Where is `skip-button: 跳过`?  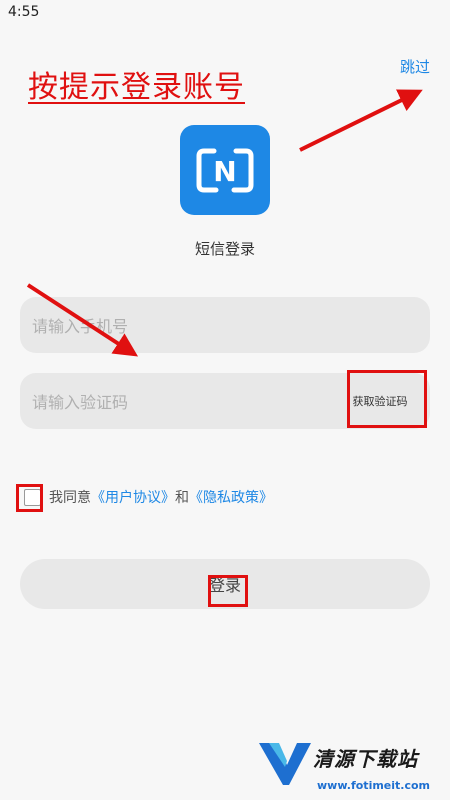 skip-button: 跳过 is located at coordinates (415, 66).